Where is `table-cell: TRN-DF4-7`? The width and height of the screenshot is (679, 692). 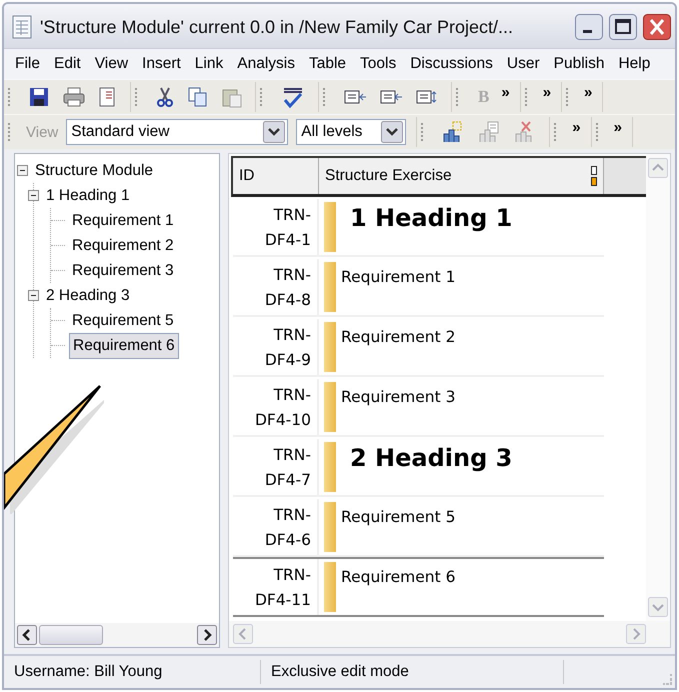
table-cell: TRN-DF4-7 is located at coordinates (276, 467).